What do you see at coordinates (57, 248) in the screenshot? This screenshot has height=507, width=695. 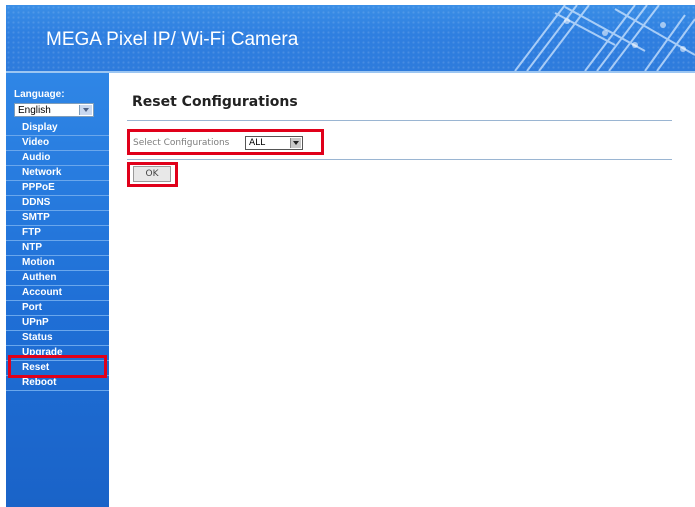 I see `sidebar-item-ntp: NTP` at bounding box center [57, 248].